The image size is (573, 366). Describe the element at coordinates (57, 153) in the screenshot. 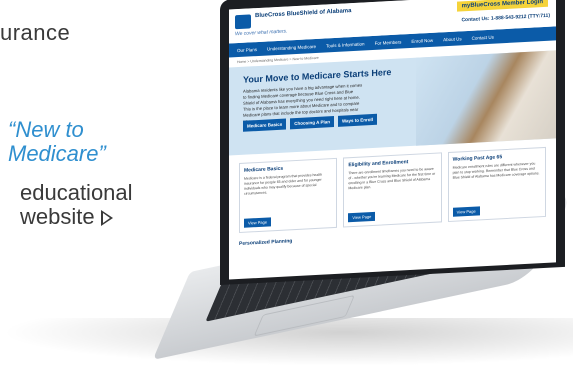

I see `quote-line: Medicare”` at that location.